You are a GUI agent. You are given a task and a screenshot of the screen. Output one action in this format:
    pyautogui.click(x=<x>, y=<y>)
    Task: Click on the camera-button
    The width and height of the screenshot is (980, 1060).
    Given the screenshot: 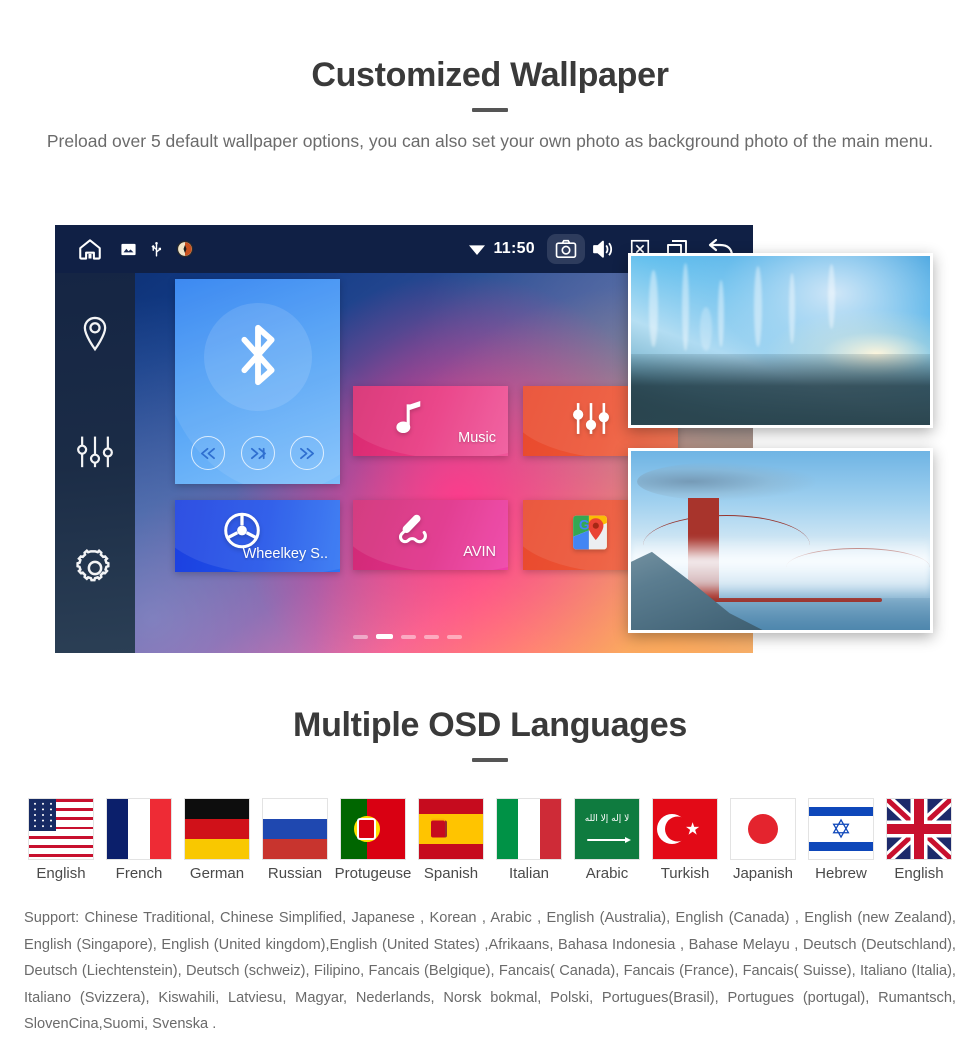 What is the action you would take?
    pyautogui.click(x=566, y=249)
    